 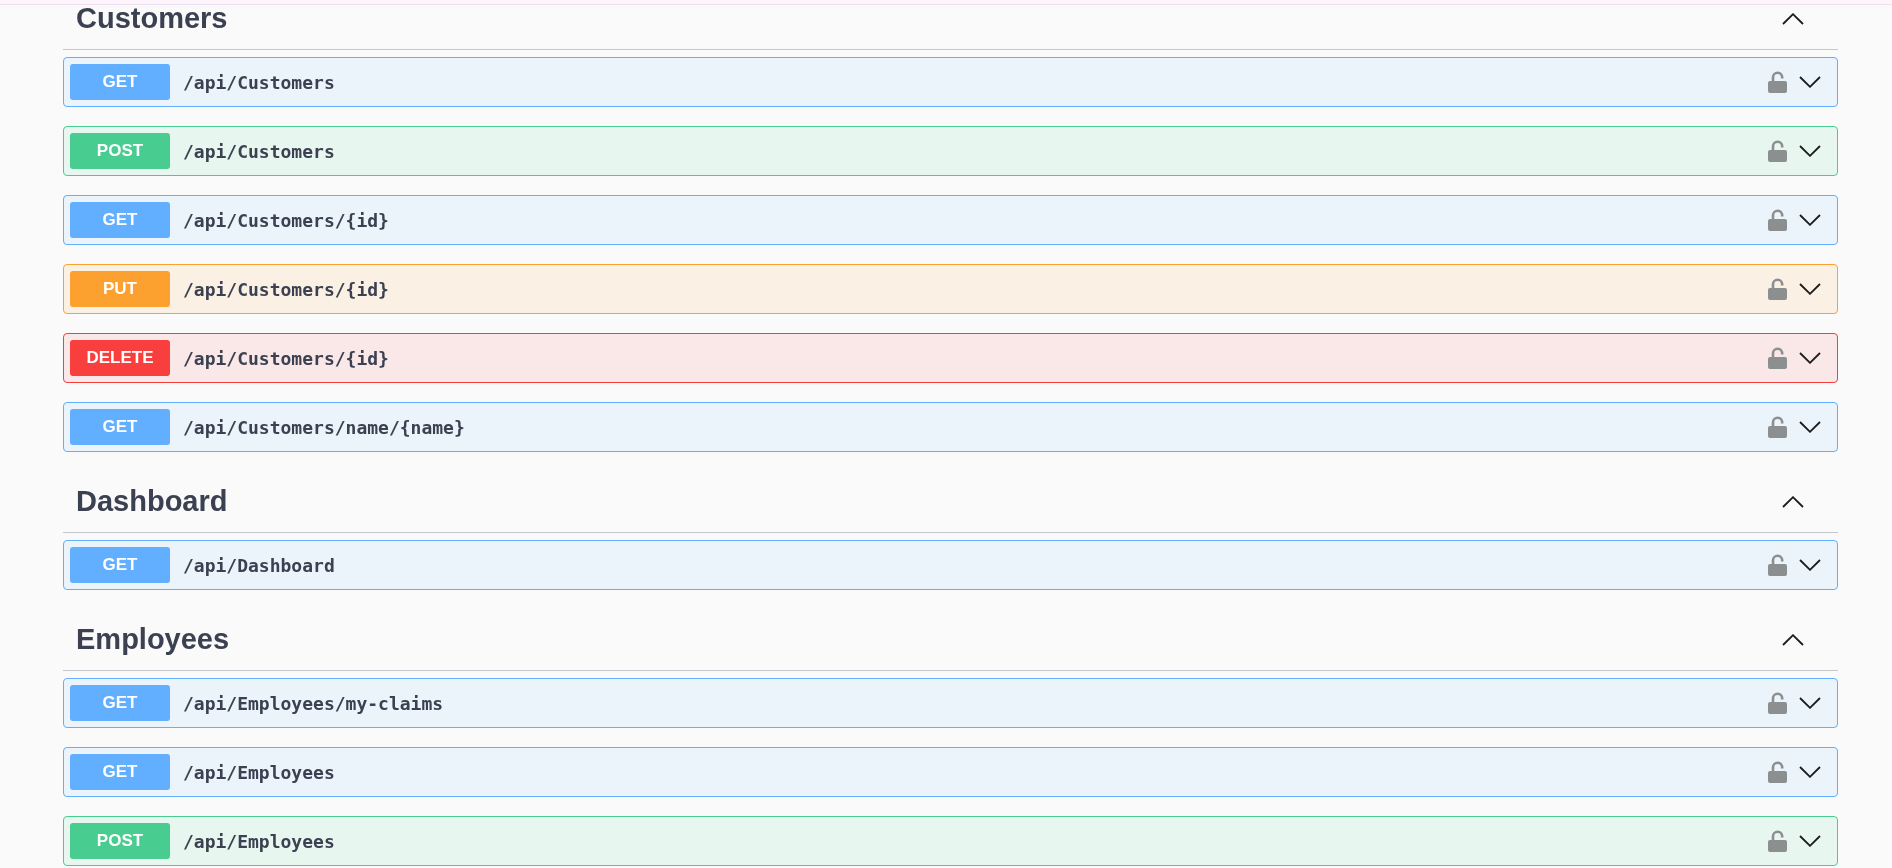 I want to click on endpoint-path: /api/Employees/my-claims, so click(x=313, y=703).